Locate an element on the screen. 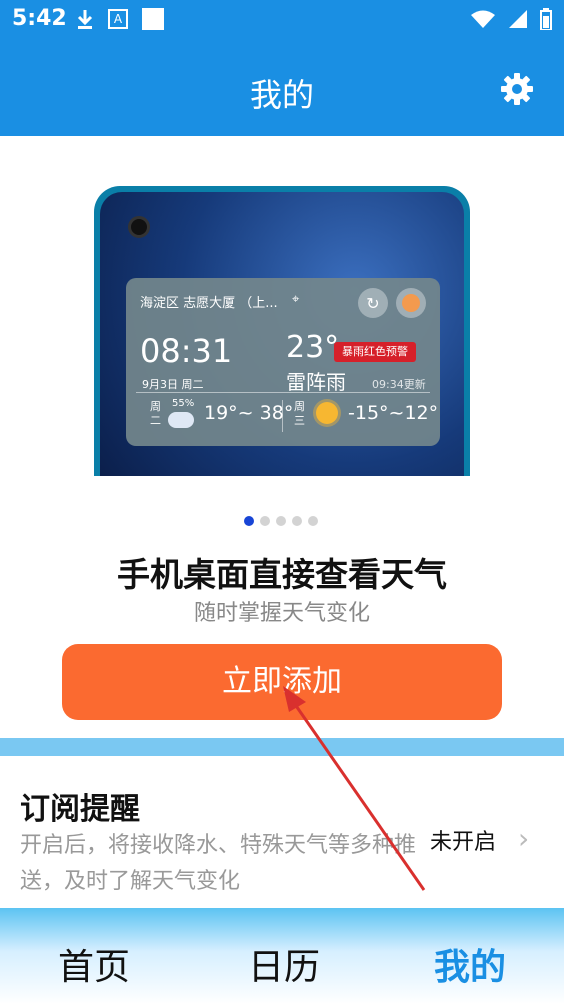 The width and height of the screenshot is (564, 1004). notification-square-icon is located at coordinates (153, 19).